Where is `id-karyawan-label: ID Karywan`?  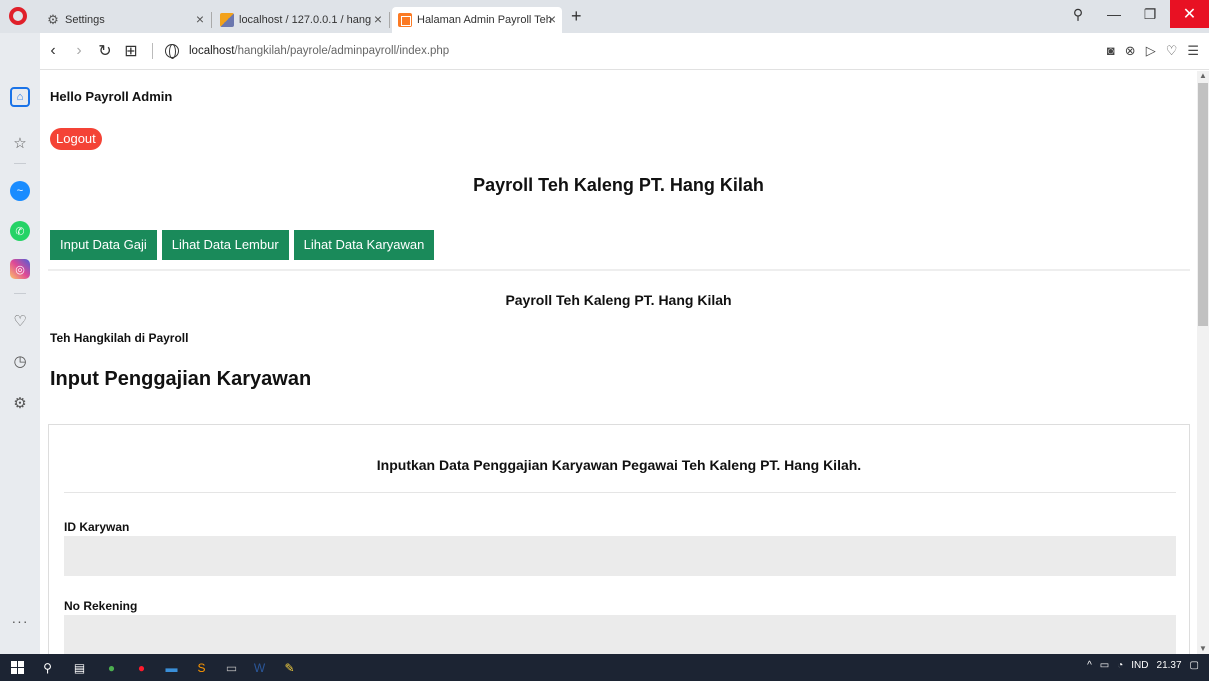 id-karyawan-label: ID Karywan is located at coordinates (97, 527).